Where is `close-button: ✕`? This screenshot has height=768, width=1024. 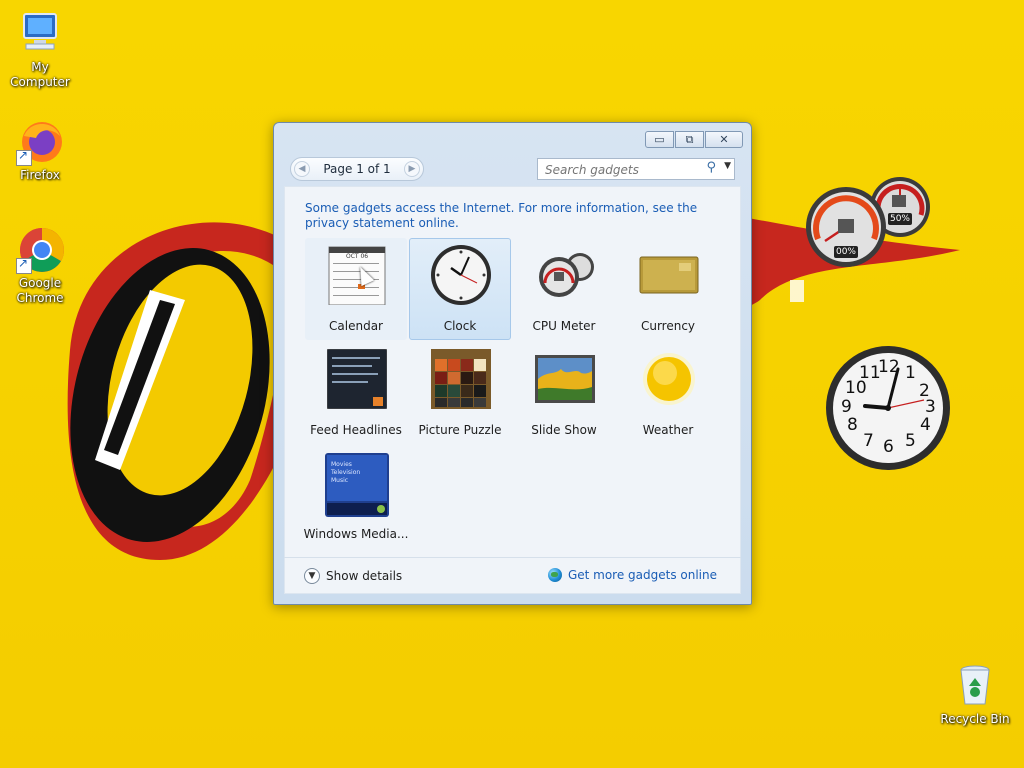
close-button: ✕ is located at coordinates (724, 139).